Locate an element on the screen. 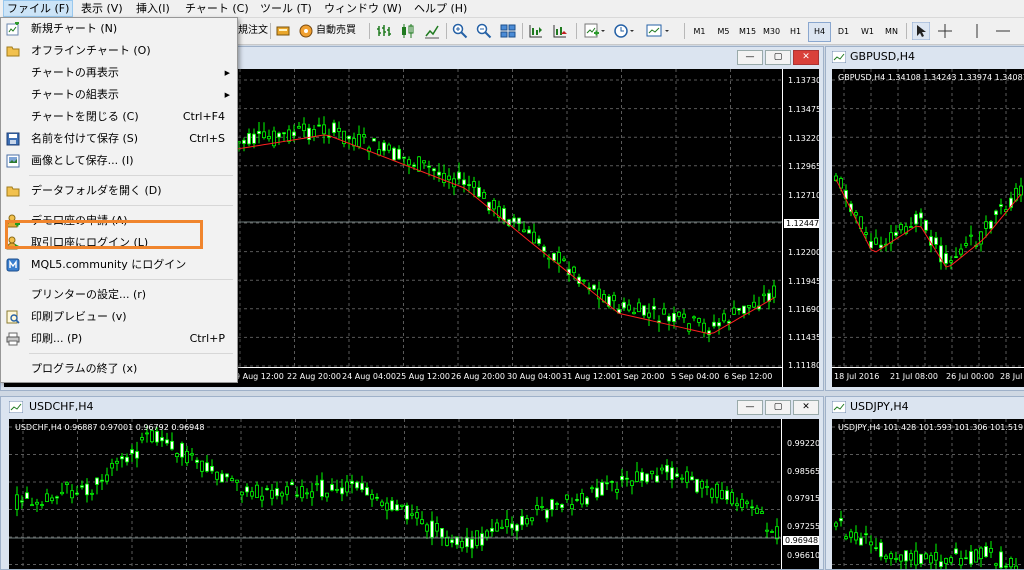 The height and width of the screenshot is (570, 1024). new-order-button: 規注文 is located at coordinates (253, 31).